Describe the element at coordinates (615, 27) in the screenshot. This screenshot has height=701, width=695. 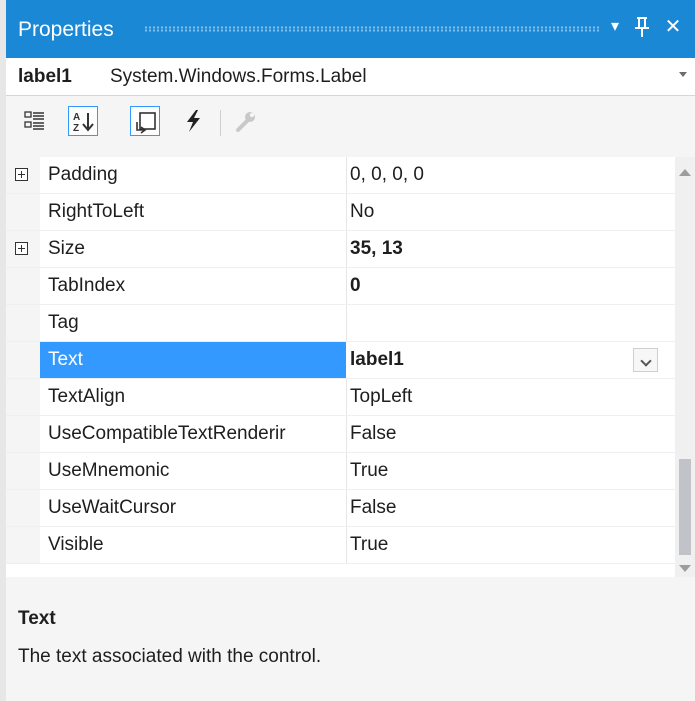
I see `window-menu-dropdown-icon: ▾` at that location.